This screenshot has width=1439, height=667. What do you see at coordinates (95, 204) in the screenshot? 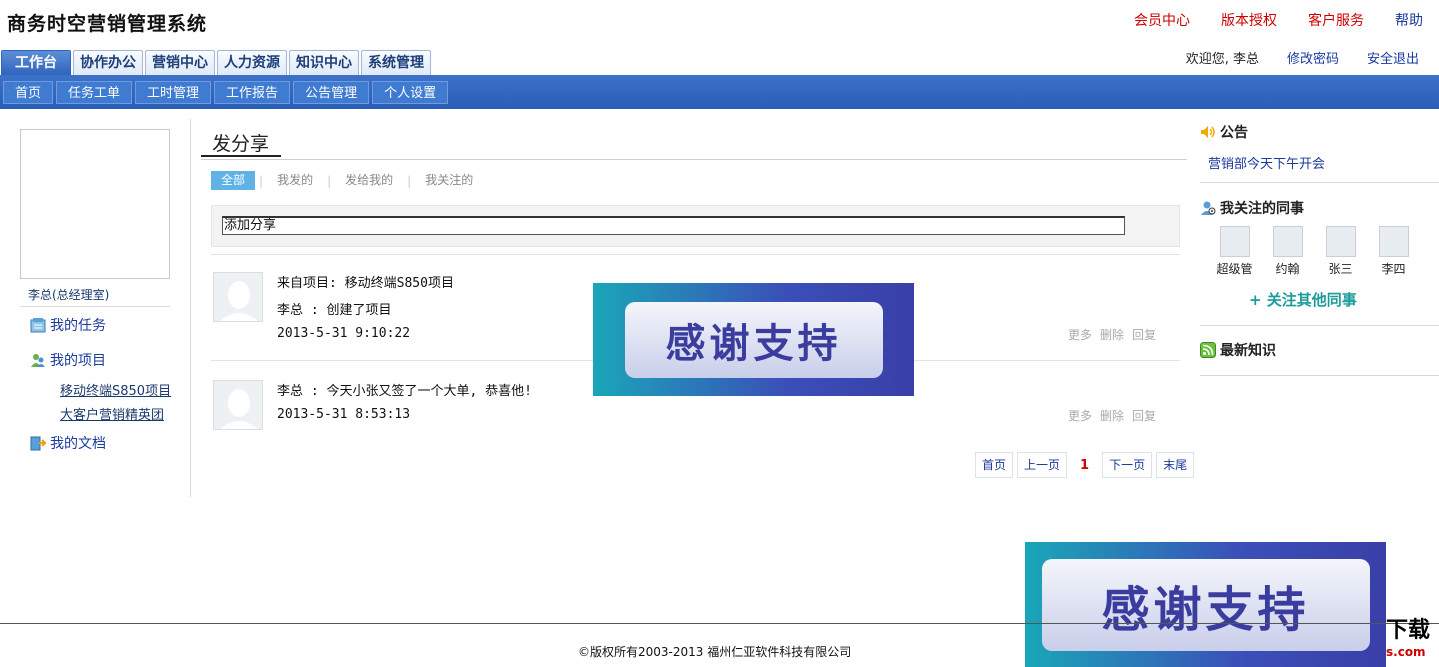
I see `user-avatar` at bounding box center [95, 204].